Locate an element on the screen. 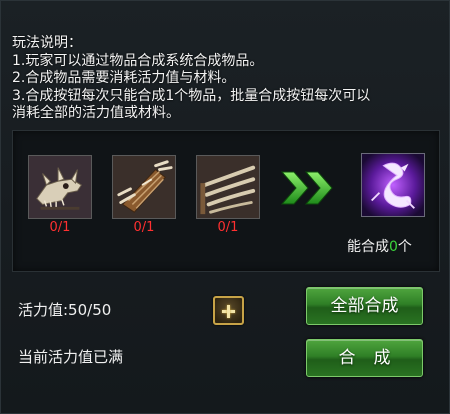 This screenshot has height=414, width=450. dragon-skull-icon is located at coordinates (60, 187).